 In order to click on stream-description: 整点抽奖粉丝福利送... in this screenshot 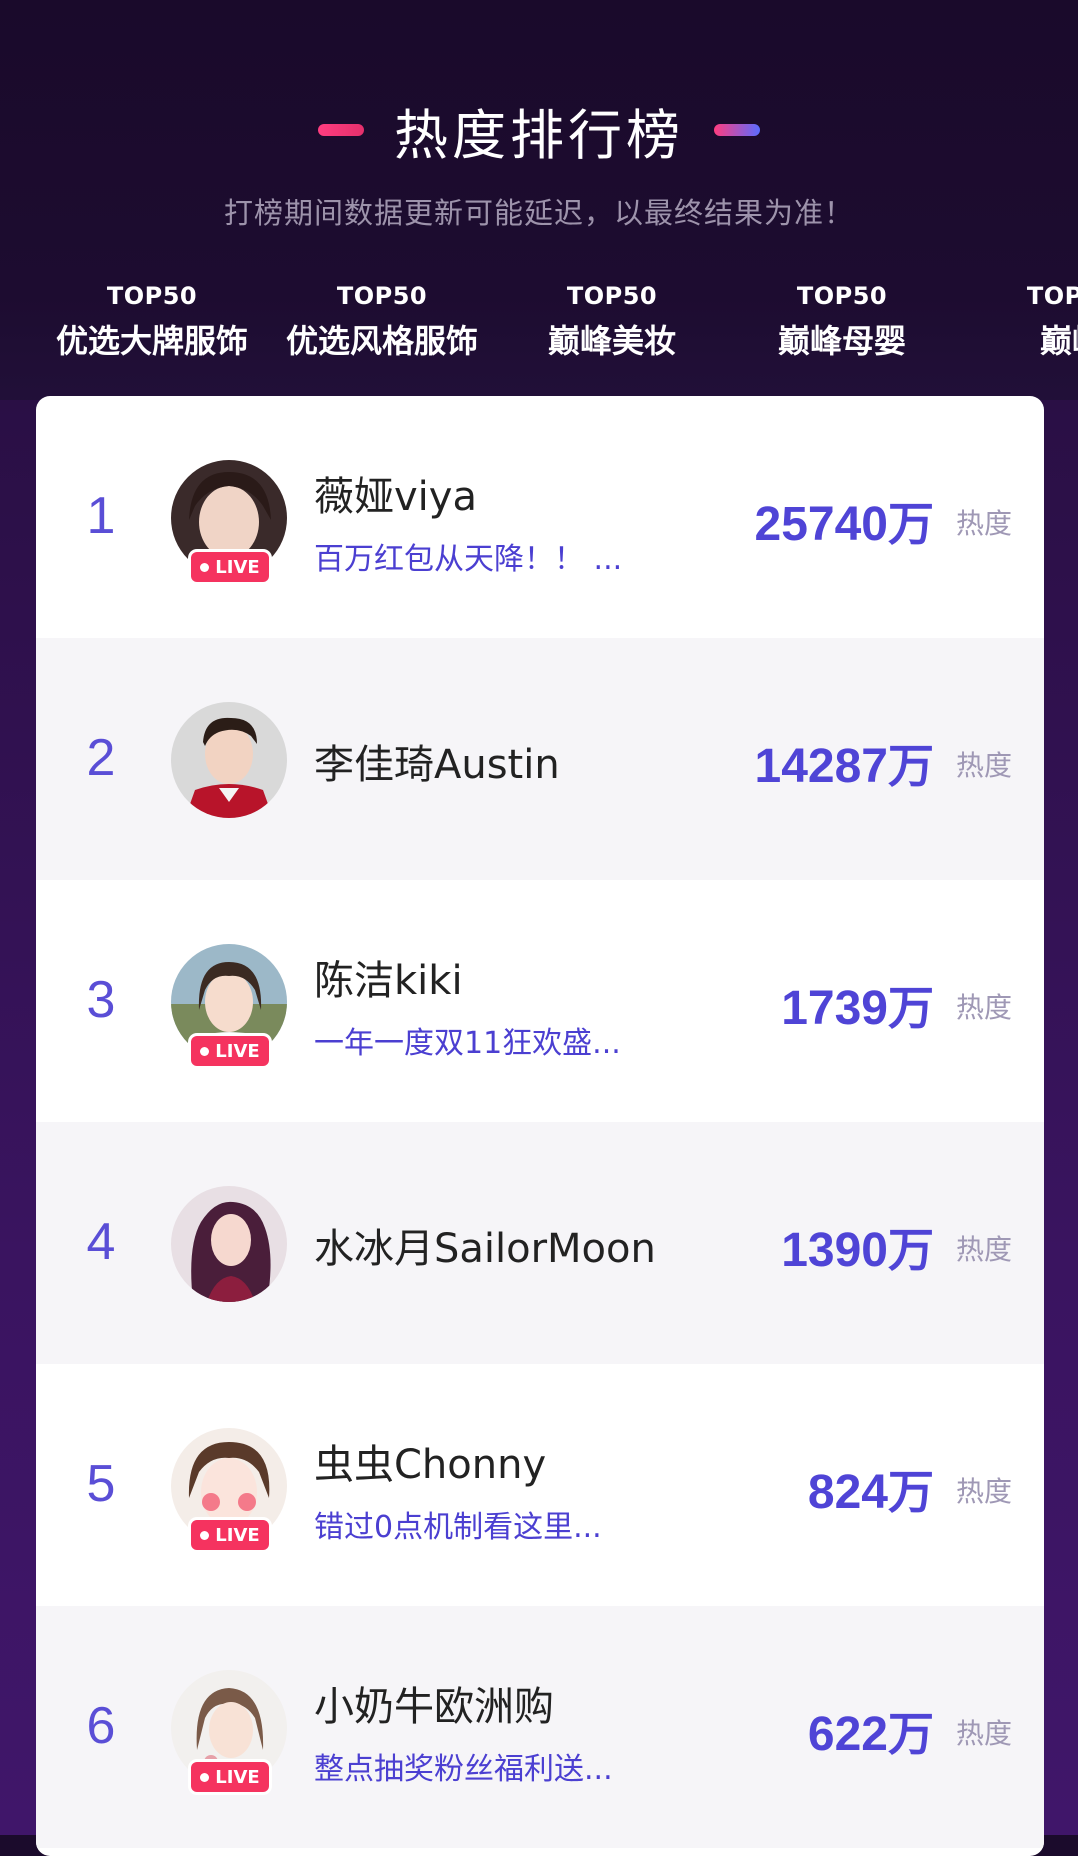, I will do `click(463, 1769)`.